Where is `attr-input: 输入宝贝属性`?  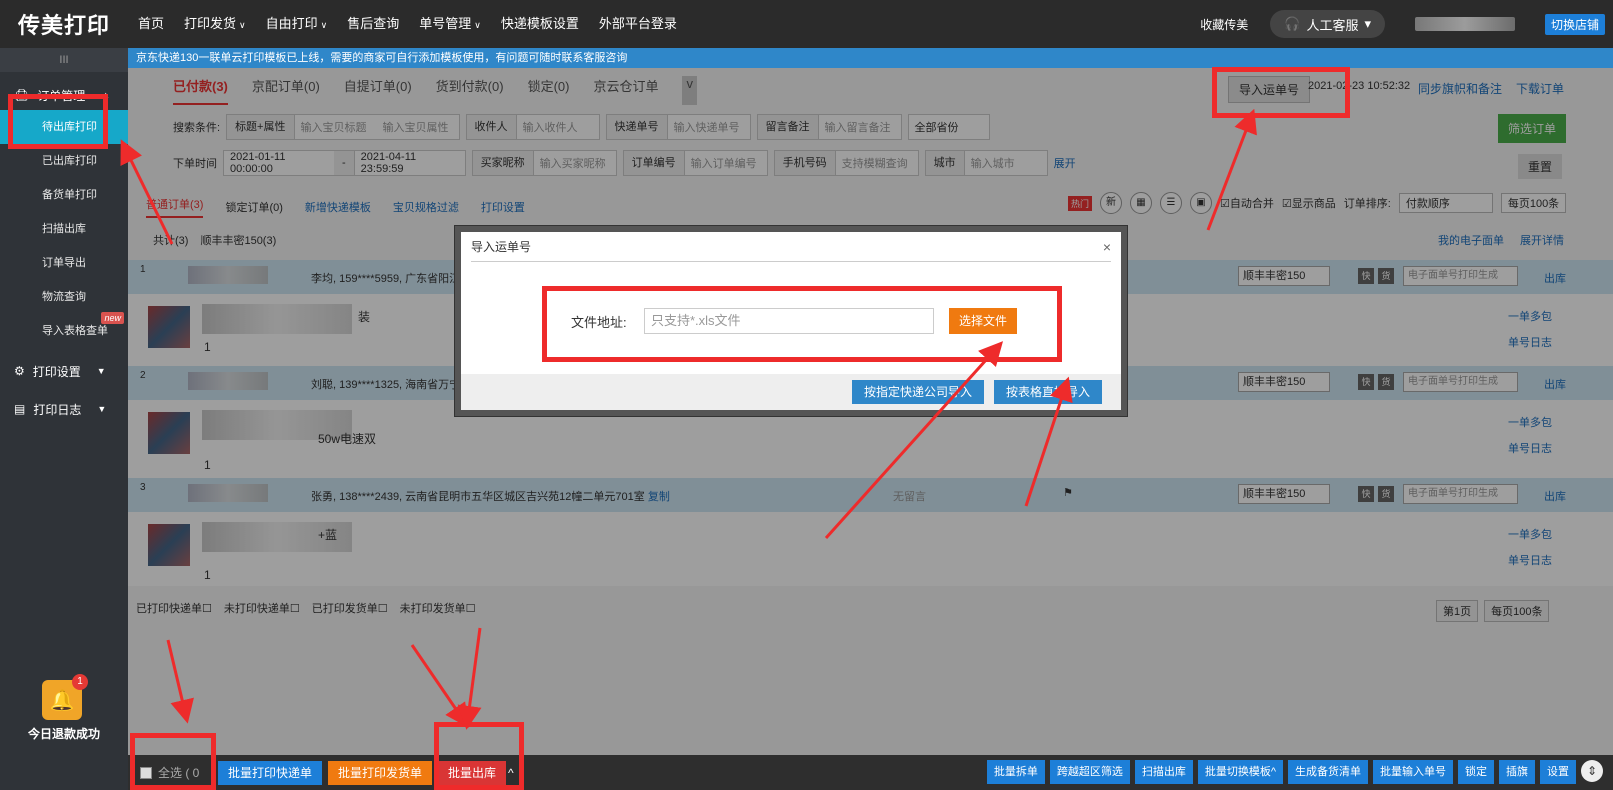 attr-input: 输入宝贝属性 is located at coordinates (418, 127).